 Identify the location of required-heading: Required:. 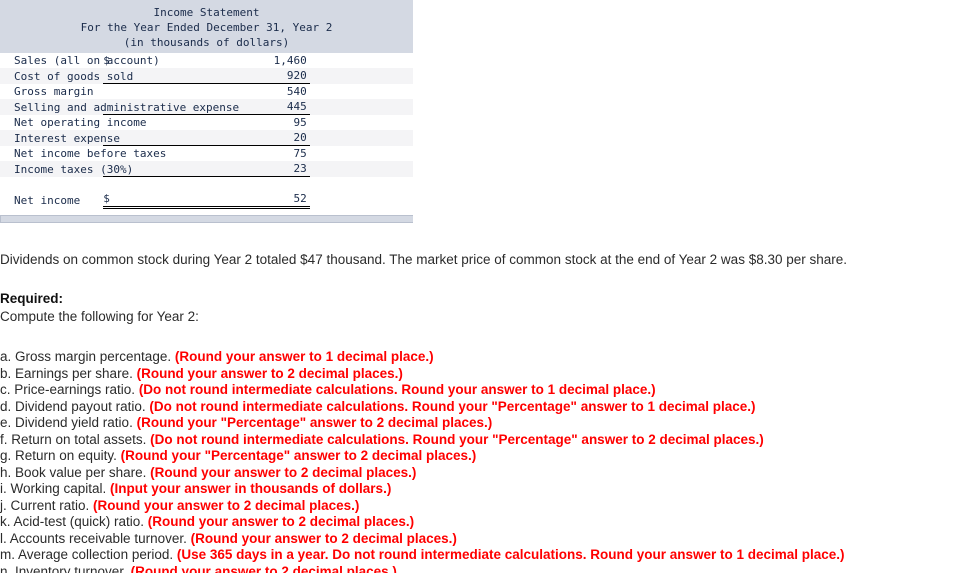
(32, 298).